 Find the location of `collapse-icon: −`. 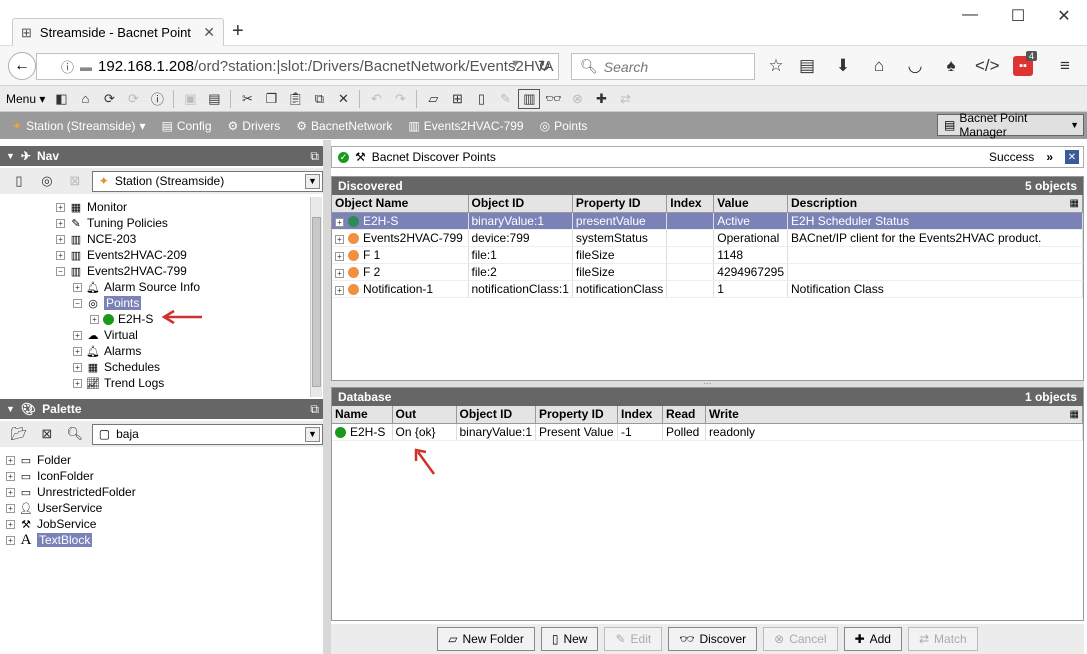

collapse-icon: − is located at coordinates (60, 271).